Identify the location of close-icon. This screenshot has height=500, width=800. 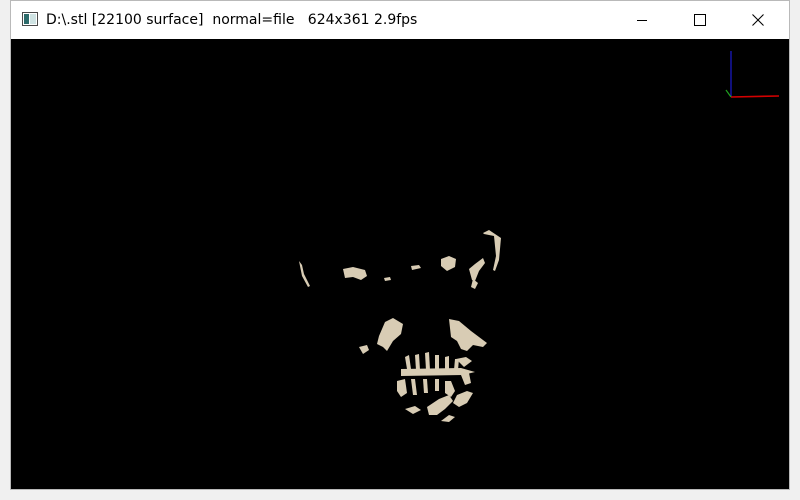
(758, 20).